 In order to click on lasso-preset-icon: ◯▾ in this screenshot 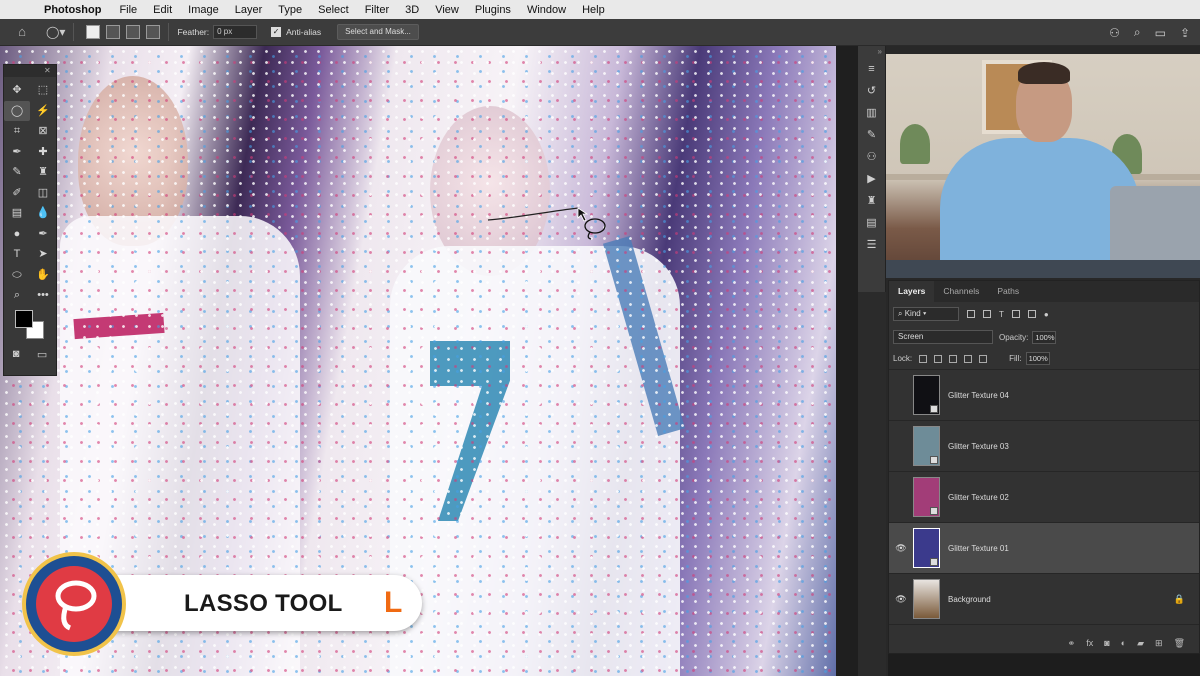, I will do `click(55, 32)`.